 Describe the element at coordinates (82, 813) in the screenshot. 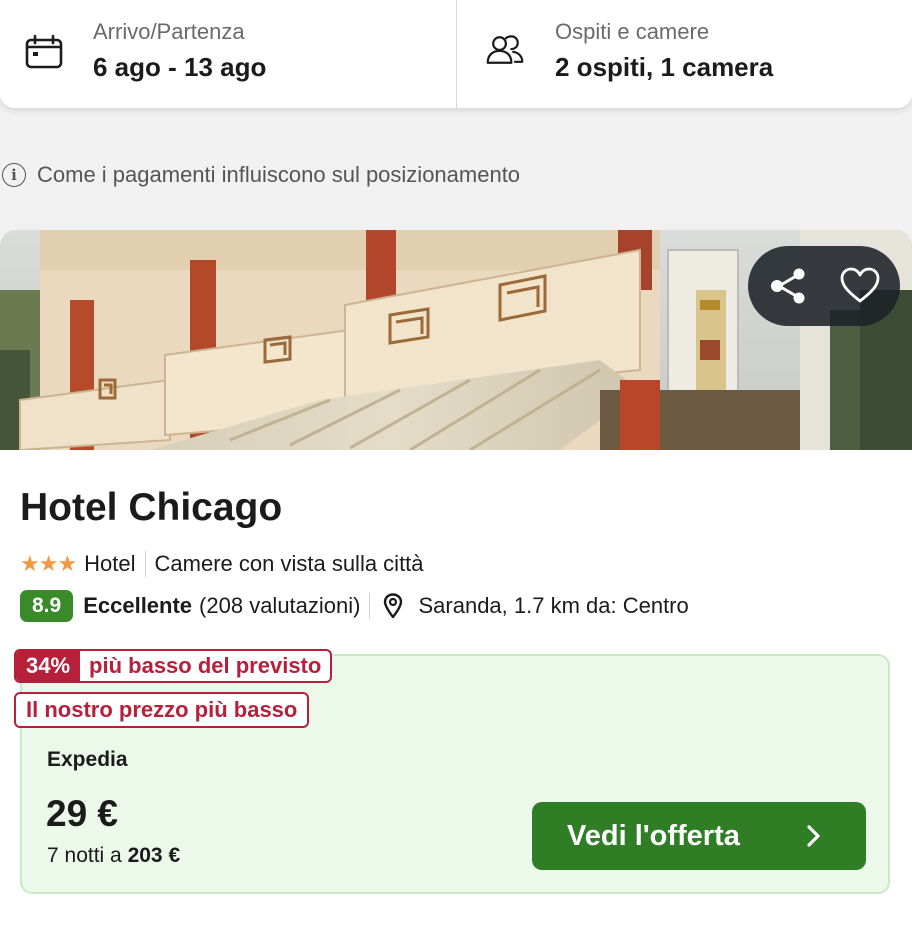

I see `nightly-price: 29 €` at that location.